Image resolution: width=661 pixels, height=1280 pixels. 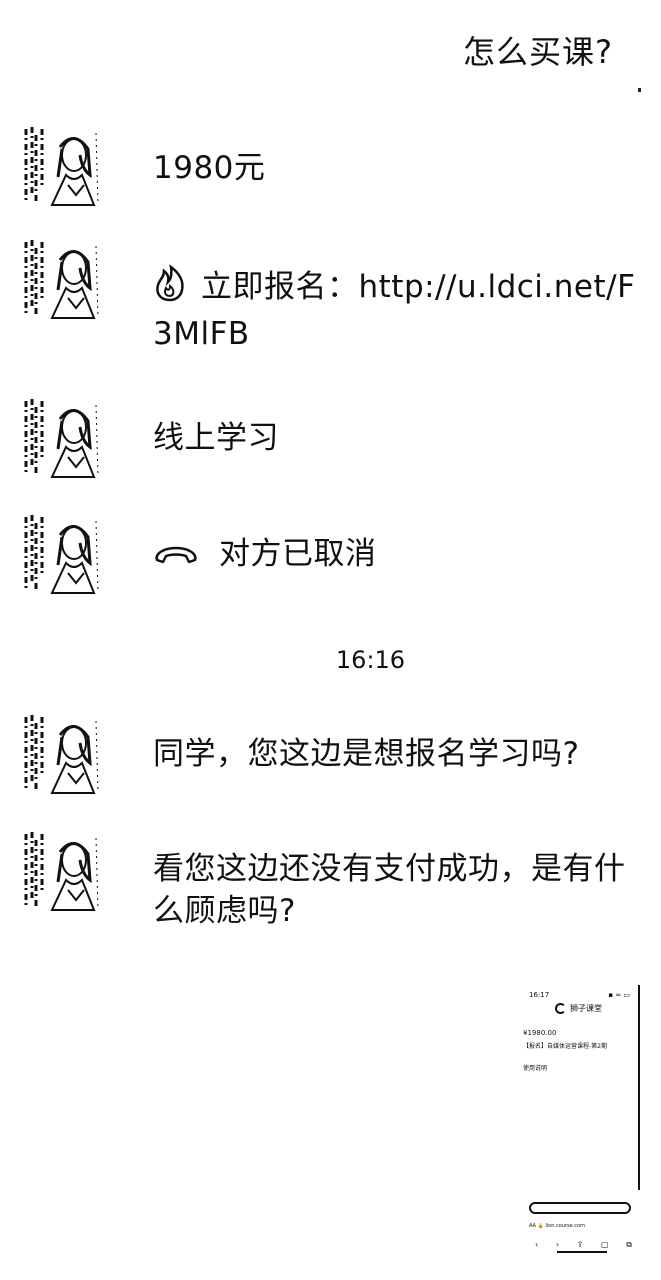 I want to click on image-url-text: AA 🔒 lion.course.com, so click(x=557, y=1226).